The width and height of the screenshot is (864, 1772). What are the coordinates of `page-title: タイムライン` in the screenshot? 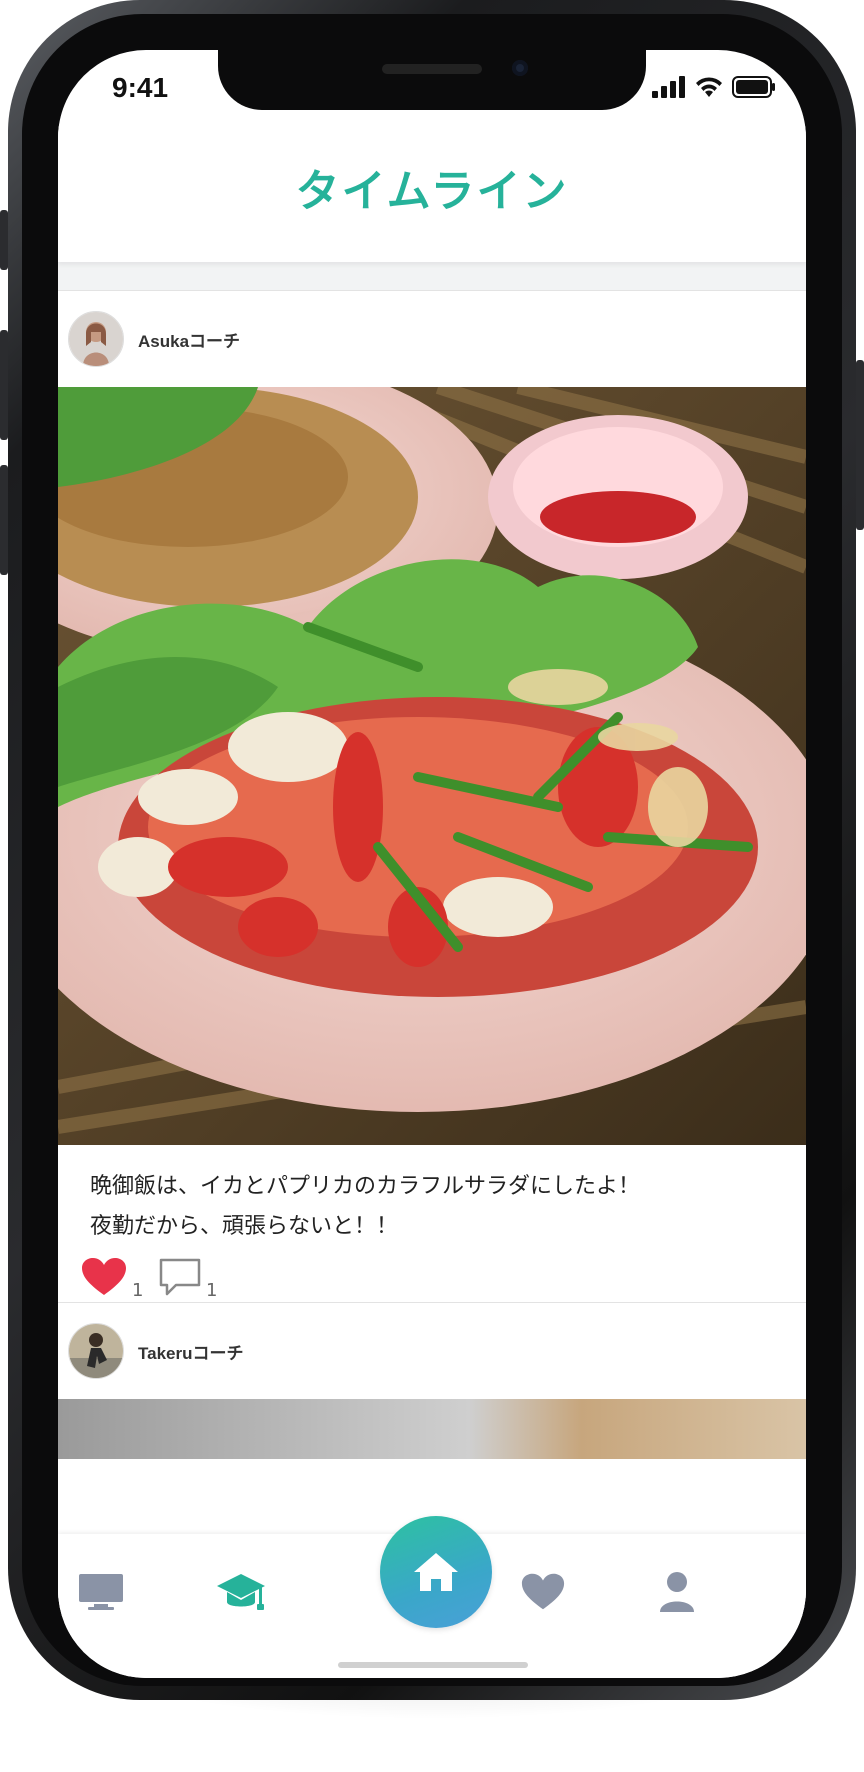 It's located at (432, 191).